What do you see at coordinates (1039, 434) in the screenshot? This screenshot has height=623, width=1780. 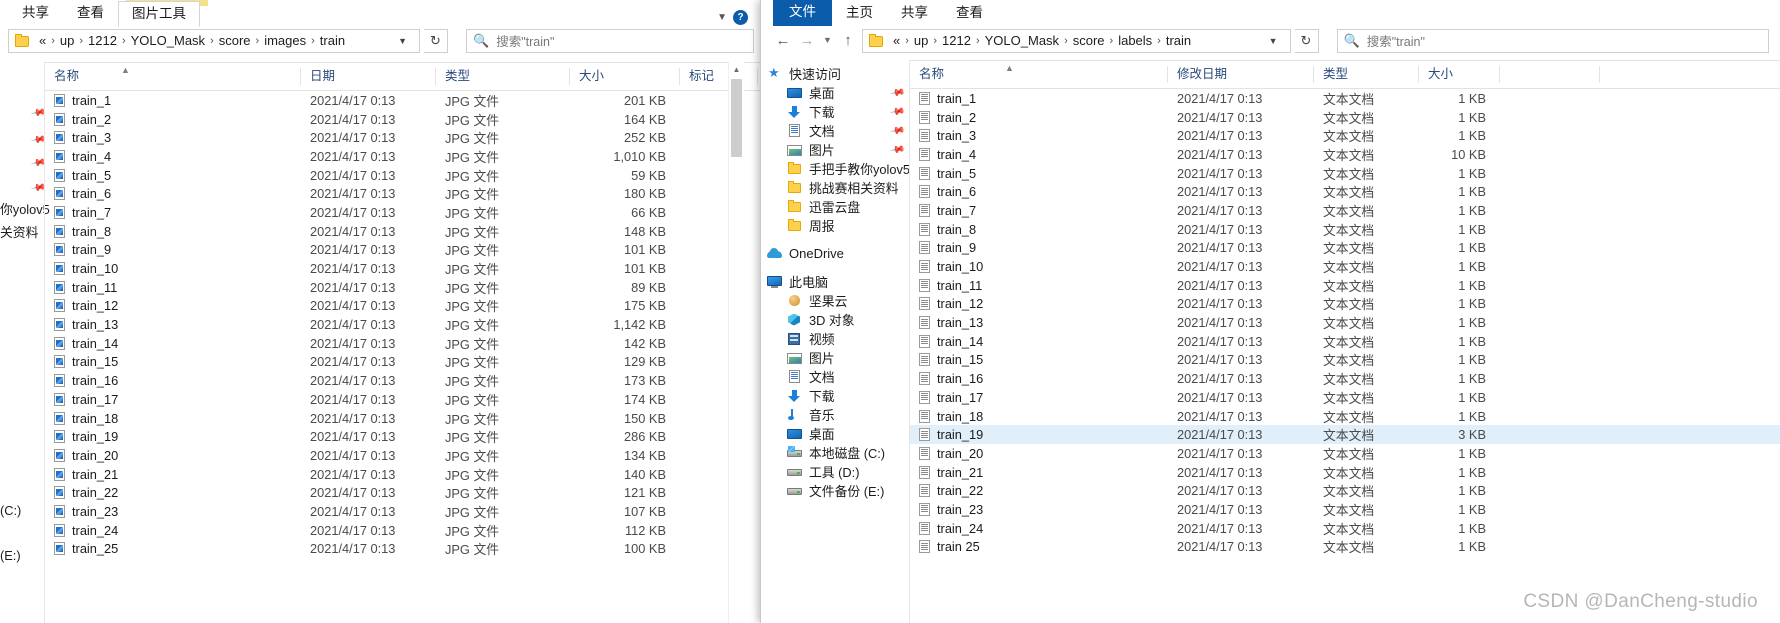 I see `file-name-cell: train_19` at bounding box center [1039, 434].